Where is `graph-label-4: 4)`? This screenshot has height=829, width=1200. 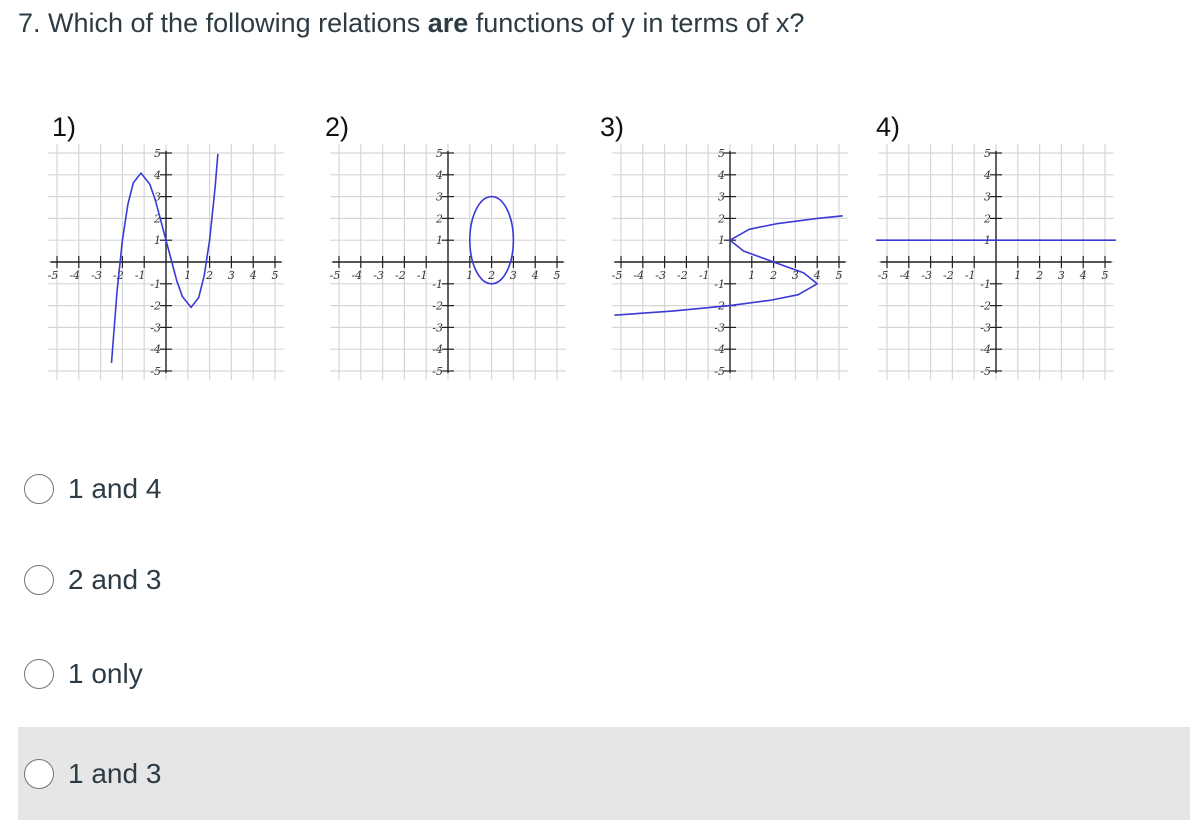
graph-label-4: 4) is located at coordinates (888, 127).